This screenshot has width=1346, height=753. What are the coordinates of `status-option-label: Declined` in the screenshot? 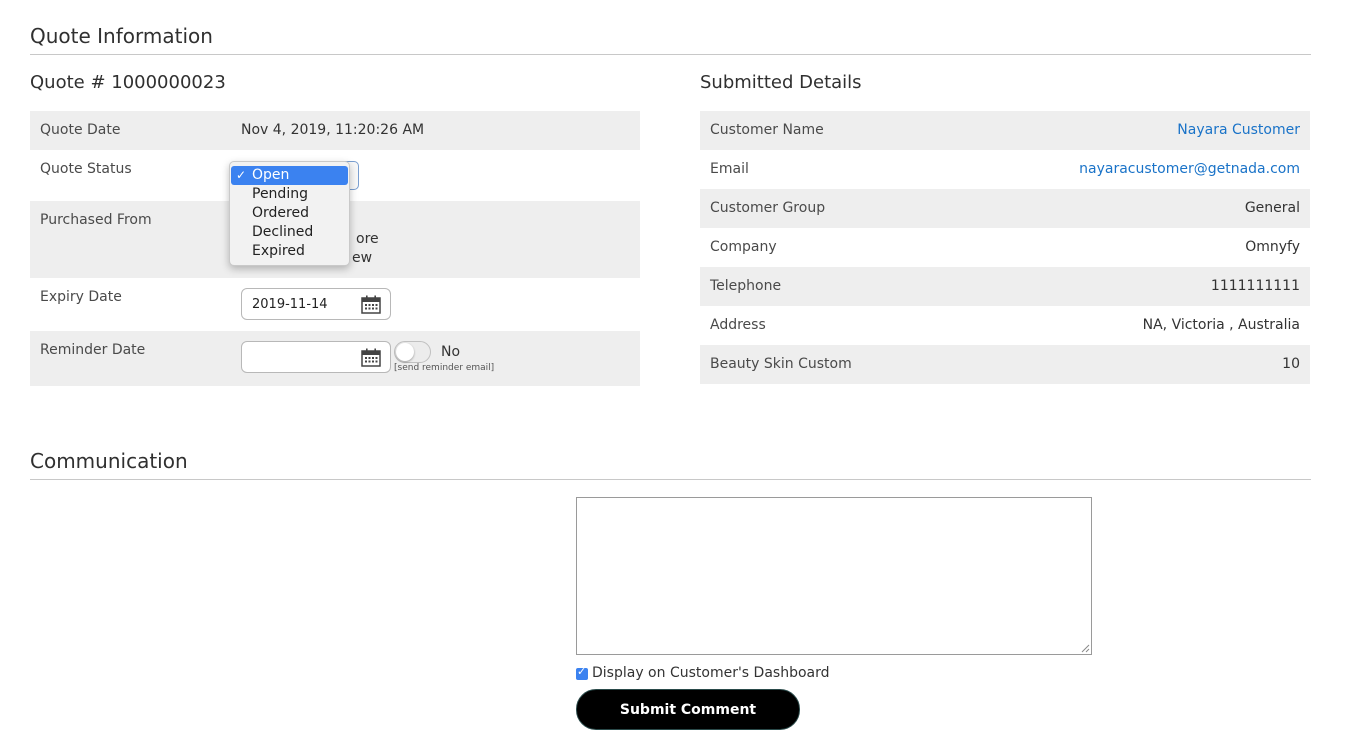 It's located at (283, 232).